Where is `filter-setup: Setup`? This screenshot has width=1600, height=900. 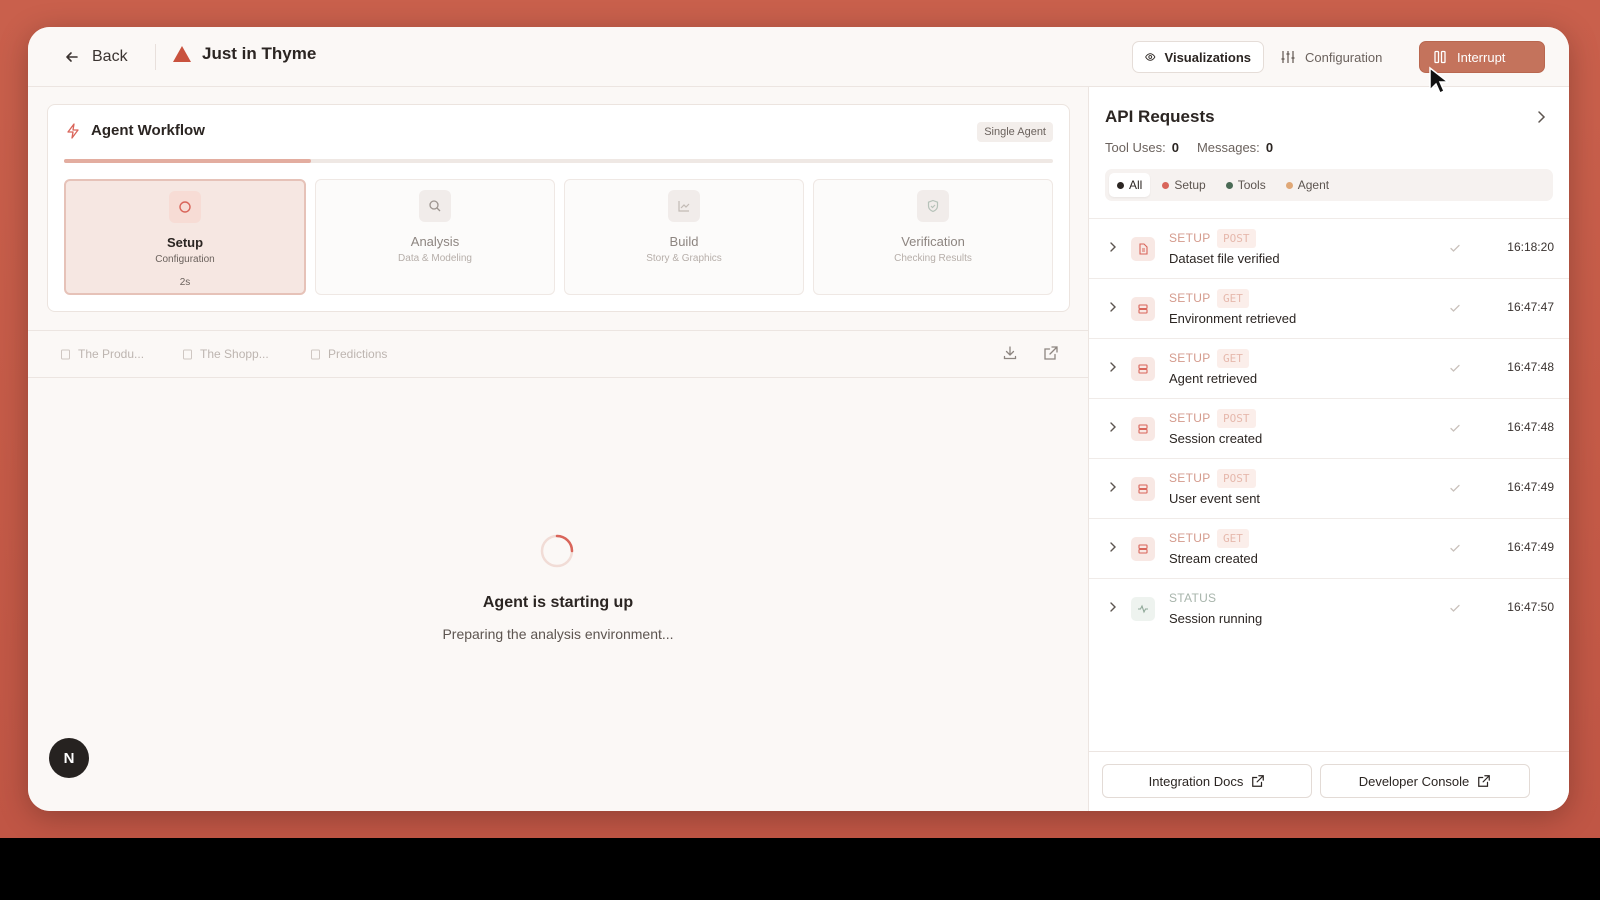 filter-setup: Setup is located at coordinates (1183, 185).